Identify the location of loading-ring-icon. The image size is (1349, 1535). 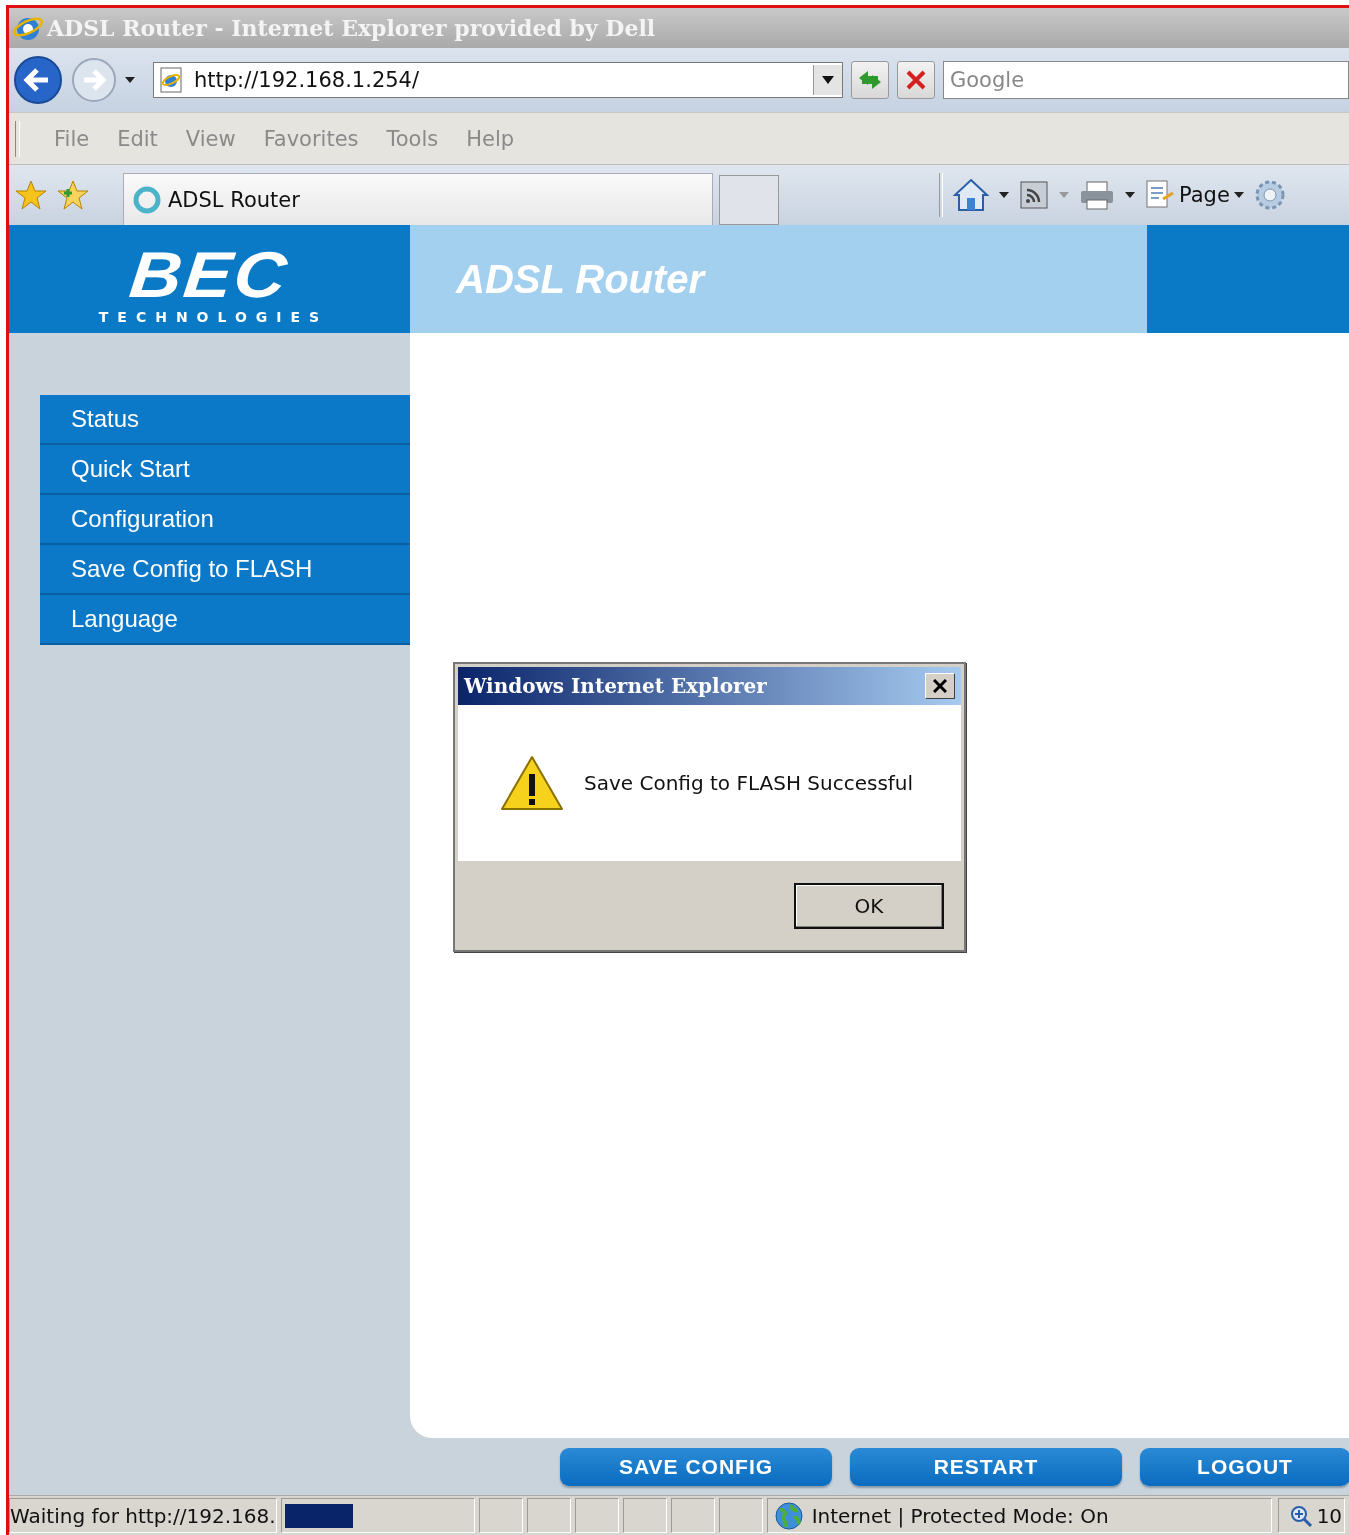
(147, 199).